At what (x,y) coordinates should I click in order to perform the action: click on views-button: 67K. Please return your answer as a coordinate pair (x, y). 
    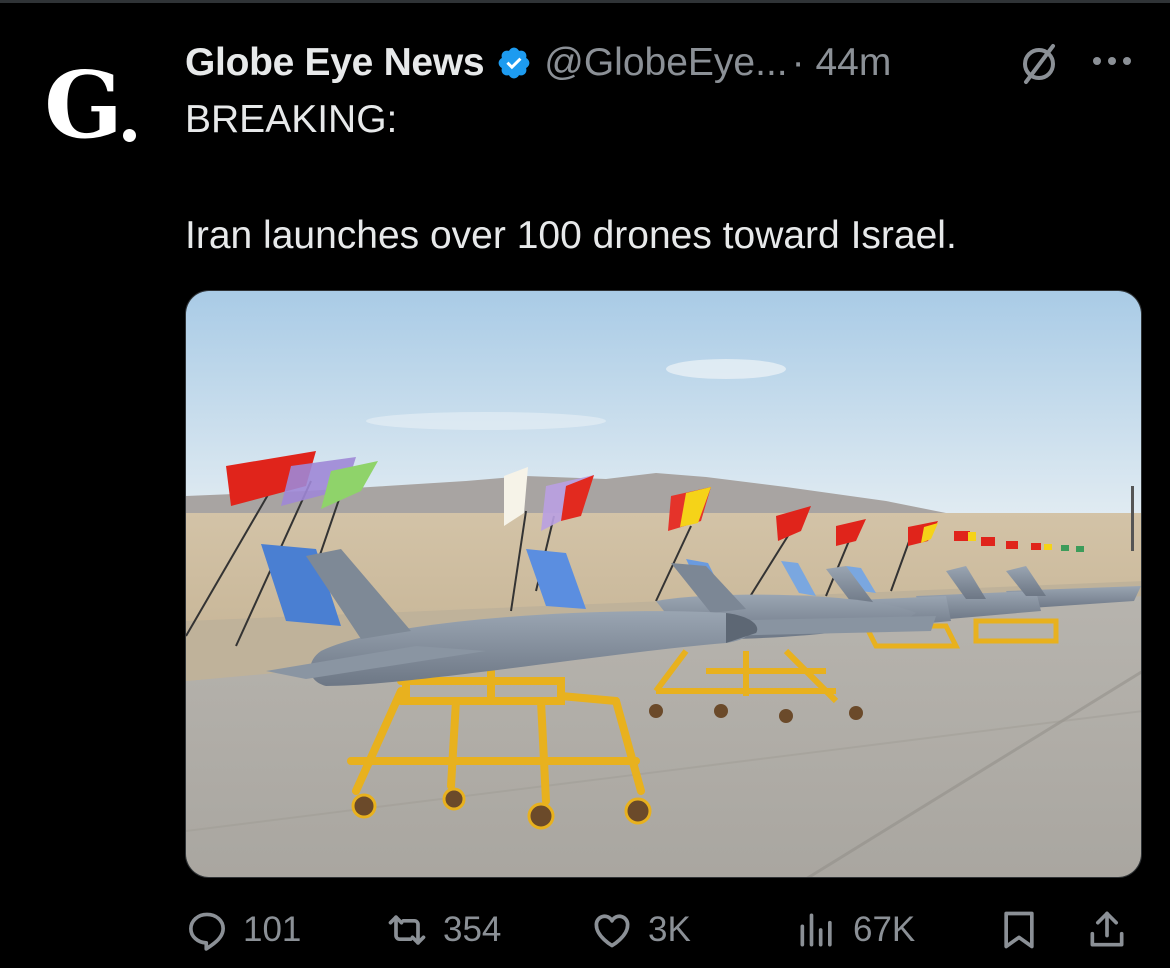
    Looking at the image, I should click on (855, 930).